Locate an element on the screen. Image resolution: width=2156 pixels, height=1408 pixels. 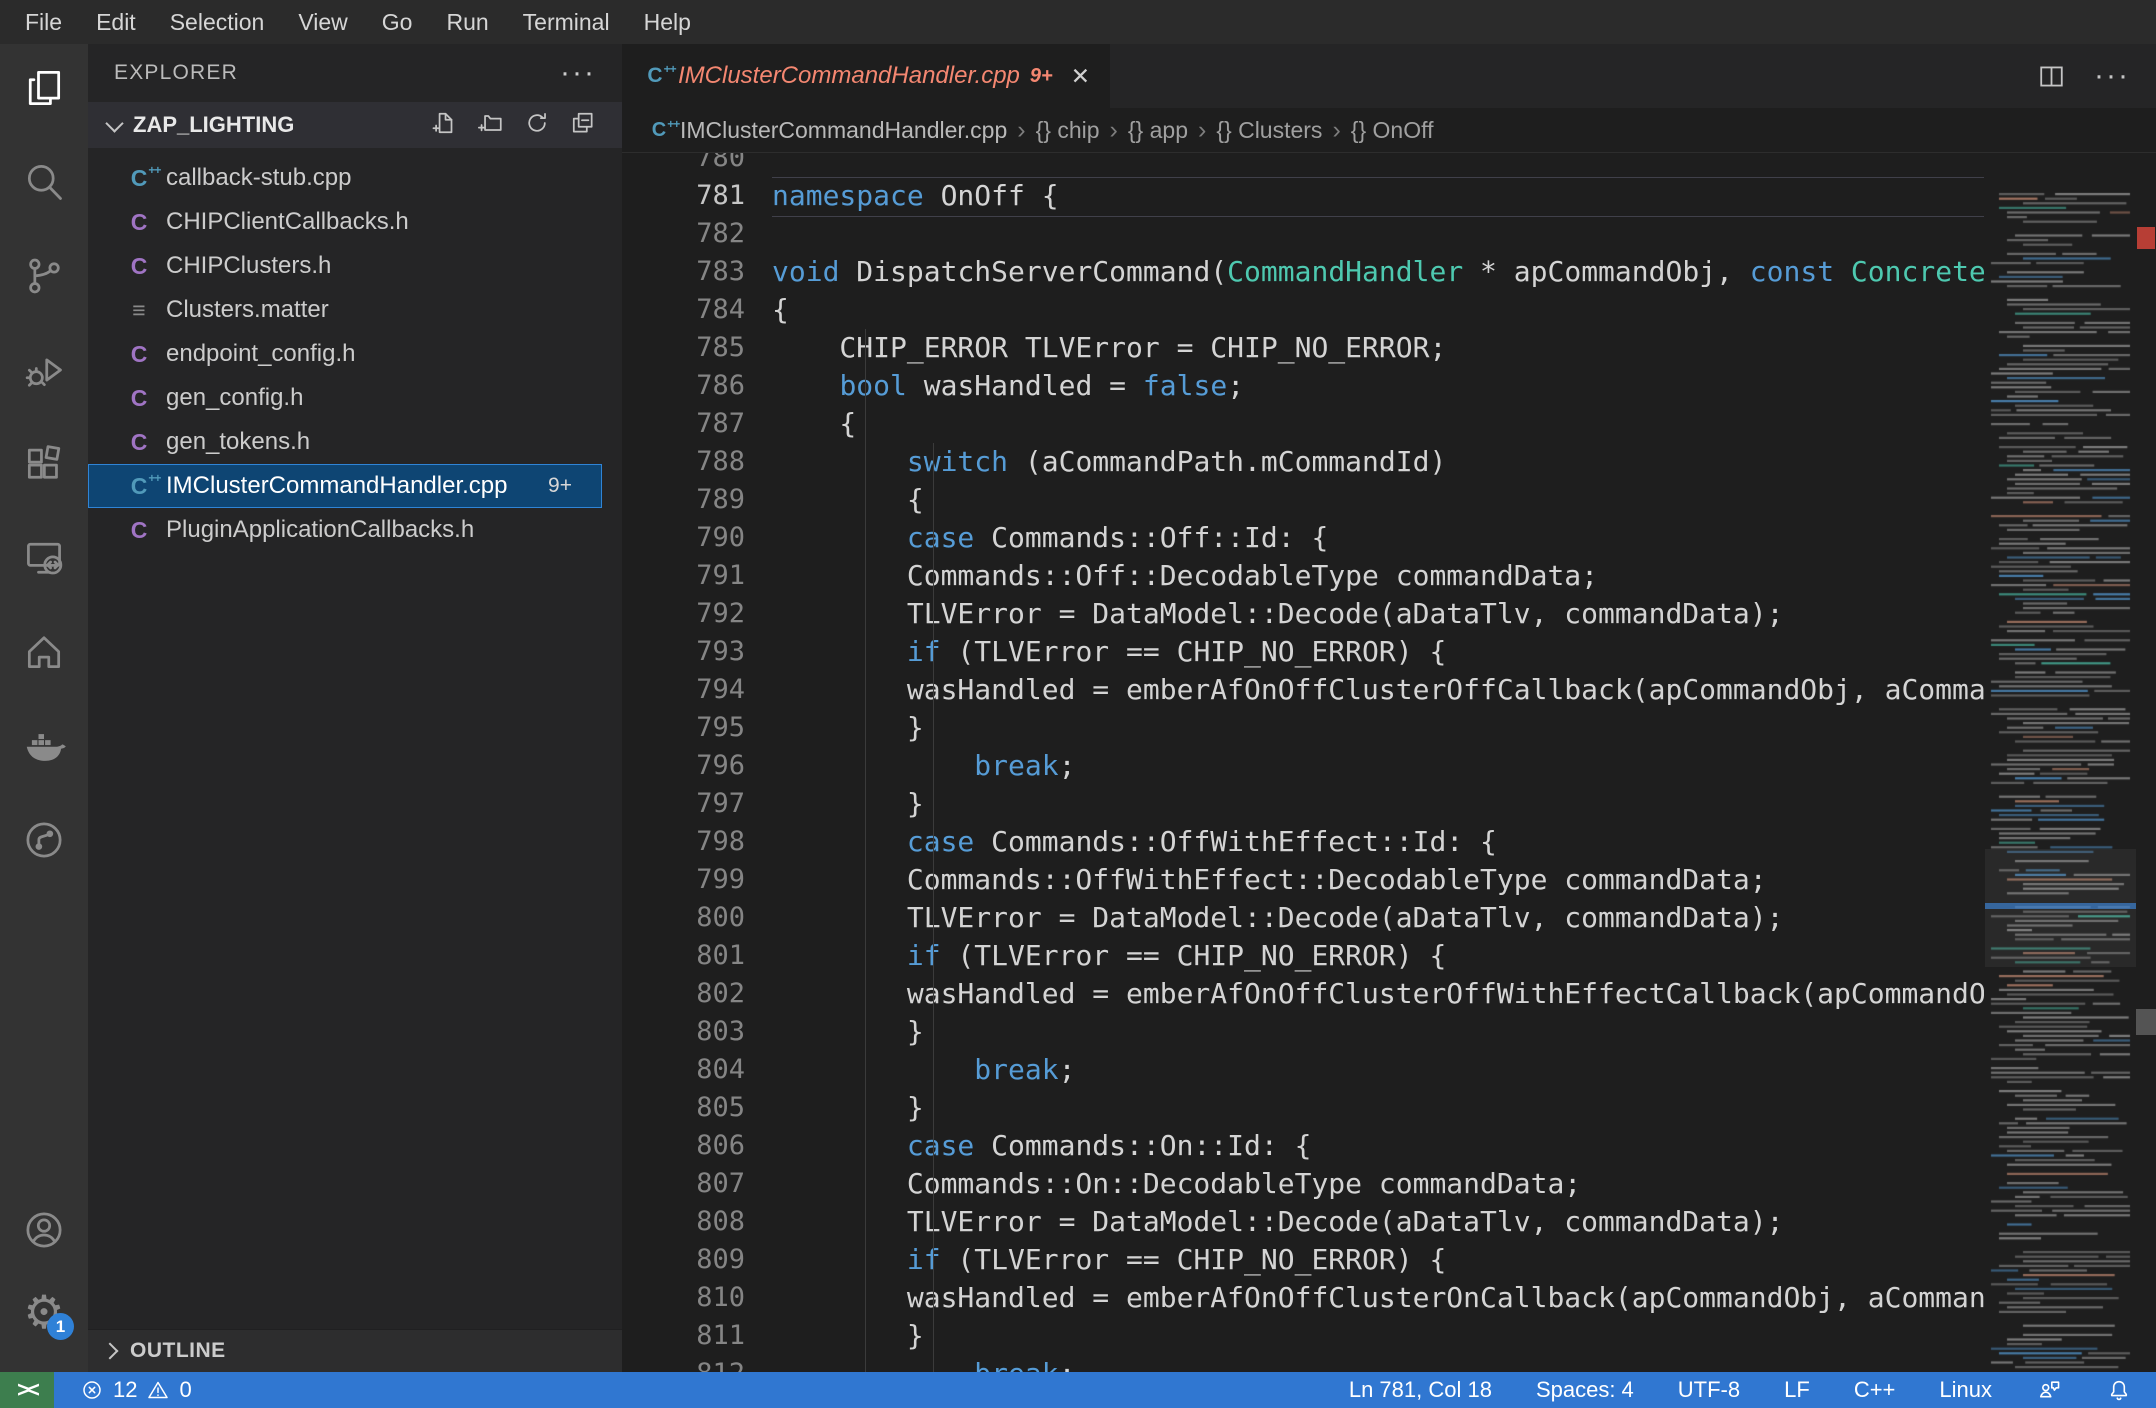
line-number: 786 is located at coordinates (720, 385).